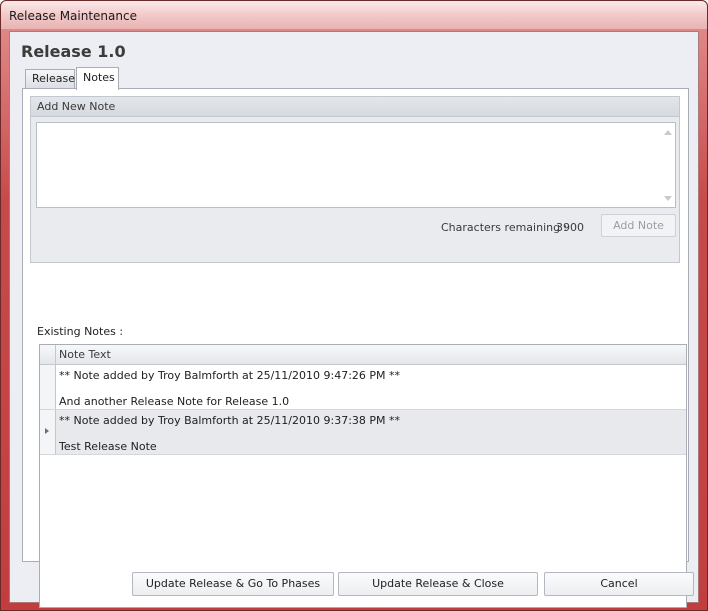 The width and height of the screenshot is (708, 611). What do you see at coordinates (438, 584) in the screenshot?
I see `update-release-close-button: Update Release & Close` at bounding box center [438, 584].